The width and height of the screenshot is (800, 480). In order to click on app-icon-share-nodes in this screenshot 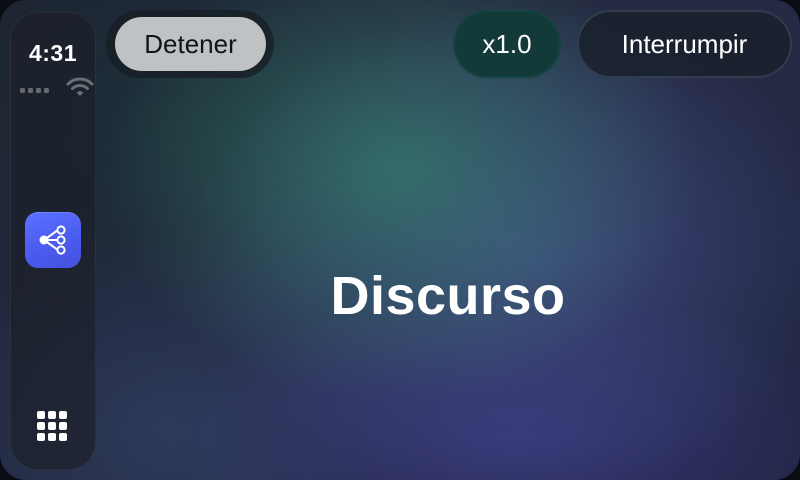, I will do `click(53, 240)`.